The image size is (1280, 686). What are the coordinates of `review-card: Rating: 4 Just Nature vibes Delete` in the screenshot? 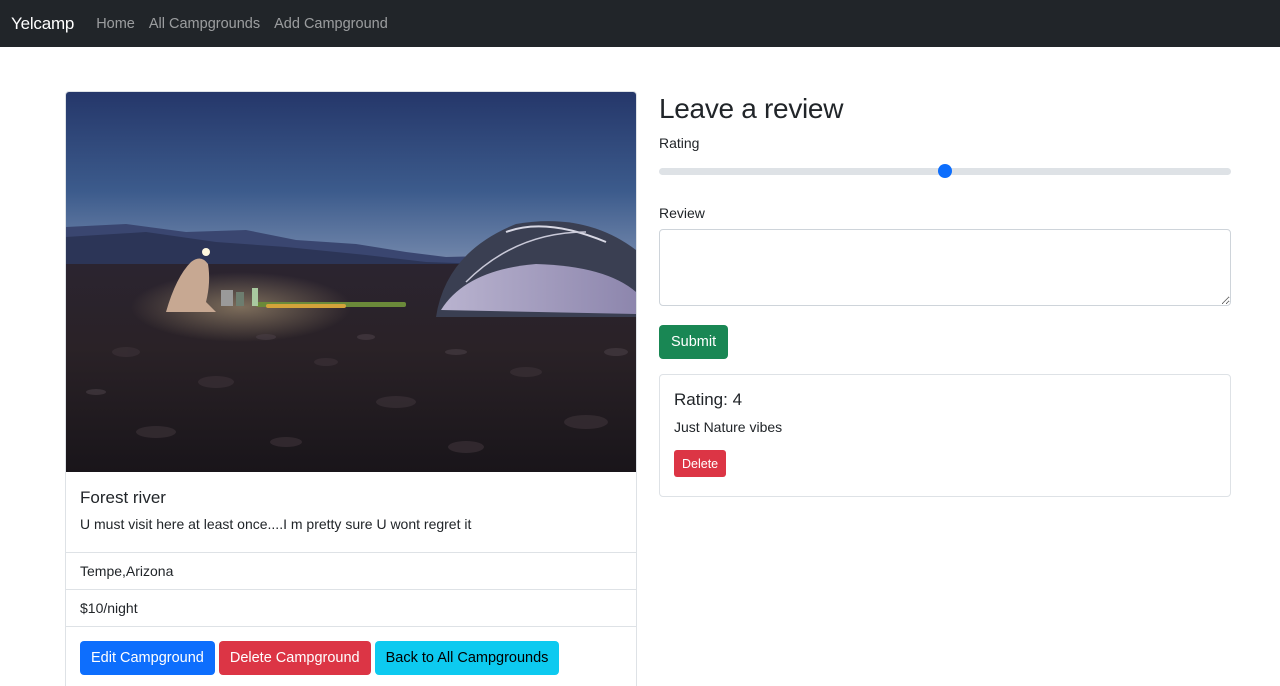 It's located at (945, 435).